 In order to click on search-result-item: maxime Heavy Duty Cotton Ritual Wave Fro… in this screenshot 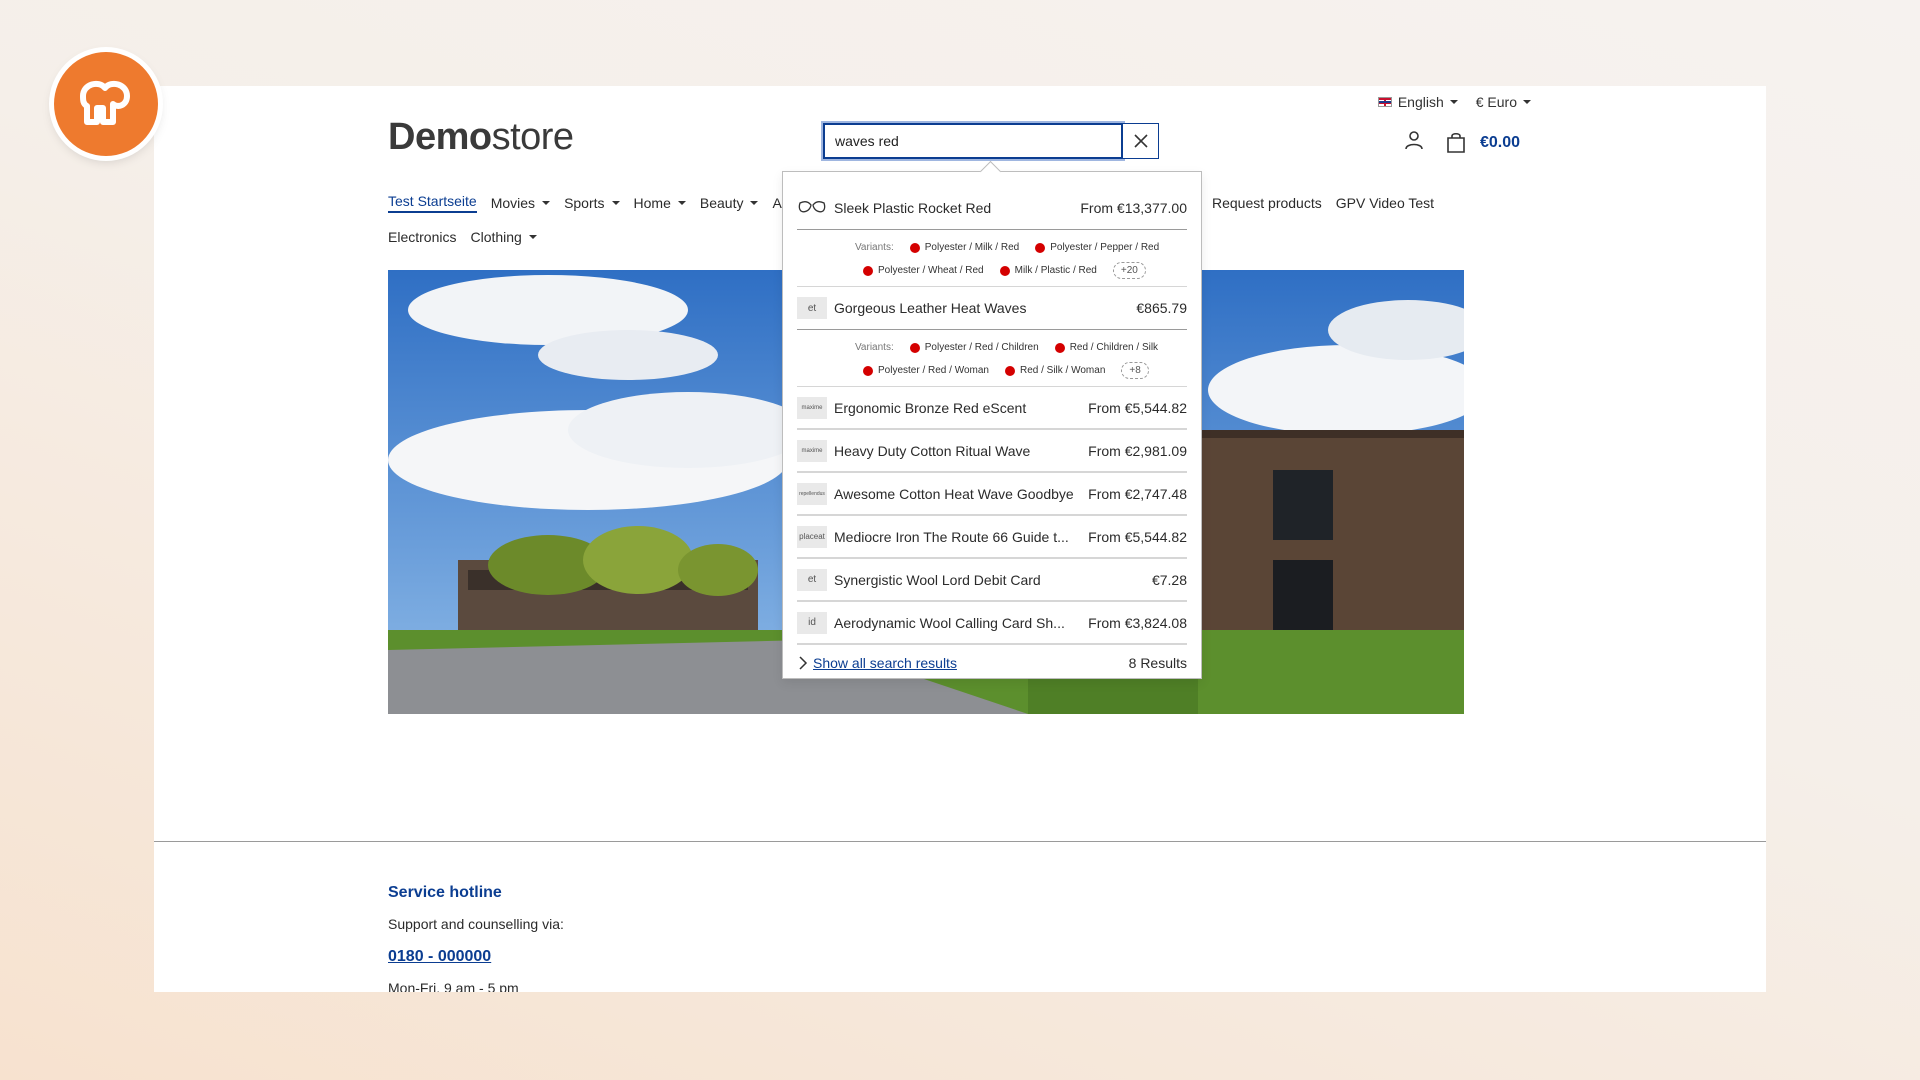, I will do `click(992, 451)`.